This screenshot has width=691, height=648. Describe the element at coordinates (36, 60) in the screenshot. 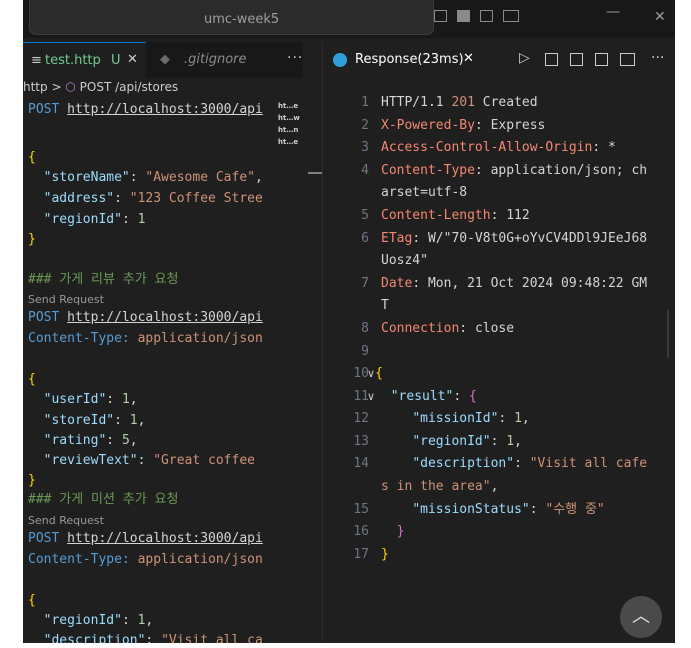

I see `file-icon: ≡` at that location.